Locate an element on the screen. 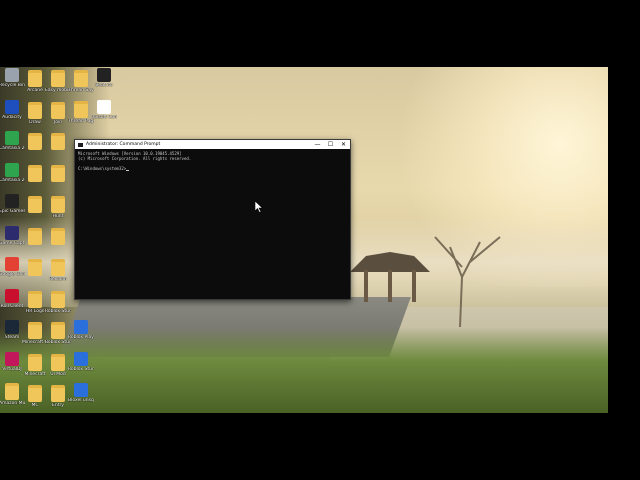 Image resolution: width=640 pixels, height=480 pixels. desktop-icon: Recycle Bin is located at coordinates (12, 78).